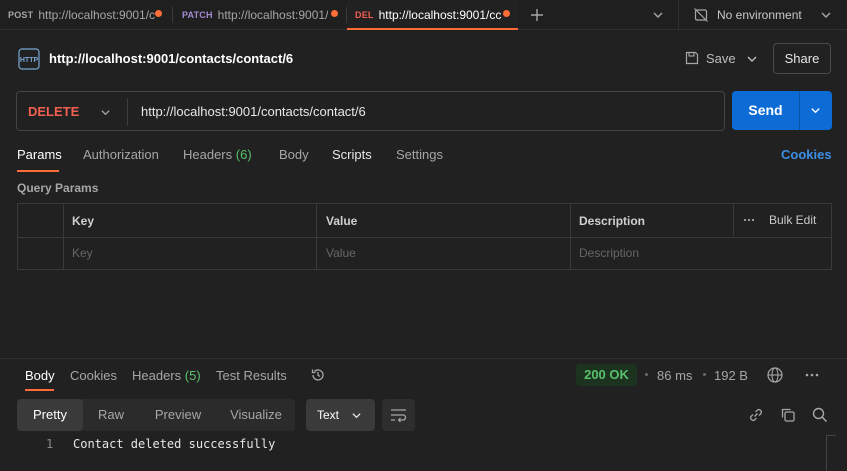 The width and height of the screenshot is (847, 471). Describe the element at coordinates (826, 15) in the screenshot. I see `environment-chevron-icon` at that location.